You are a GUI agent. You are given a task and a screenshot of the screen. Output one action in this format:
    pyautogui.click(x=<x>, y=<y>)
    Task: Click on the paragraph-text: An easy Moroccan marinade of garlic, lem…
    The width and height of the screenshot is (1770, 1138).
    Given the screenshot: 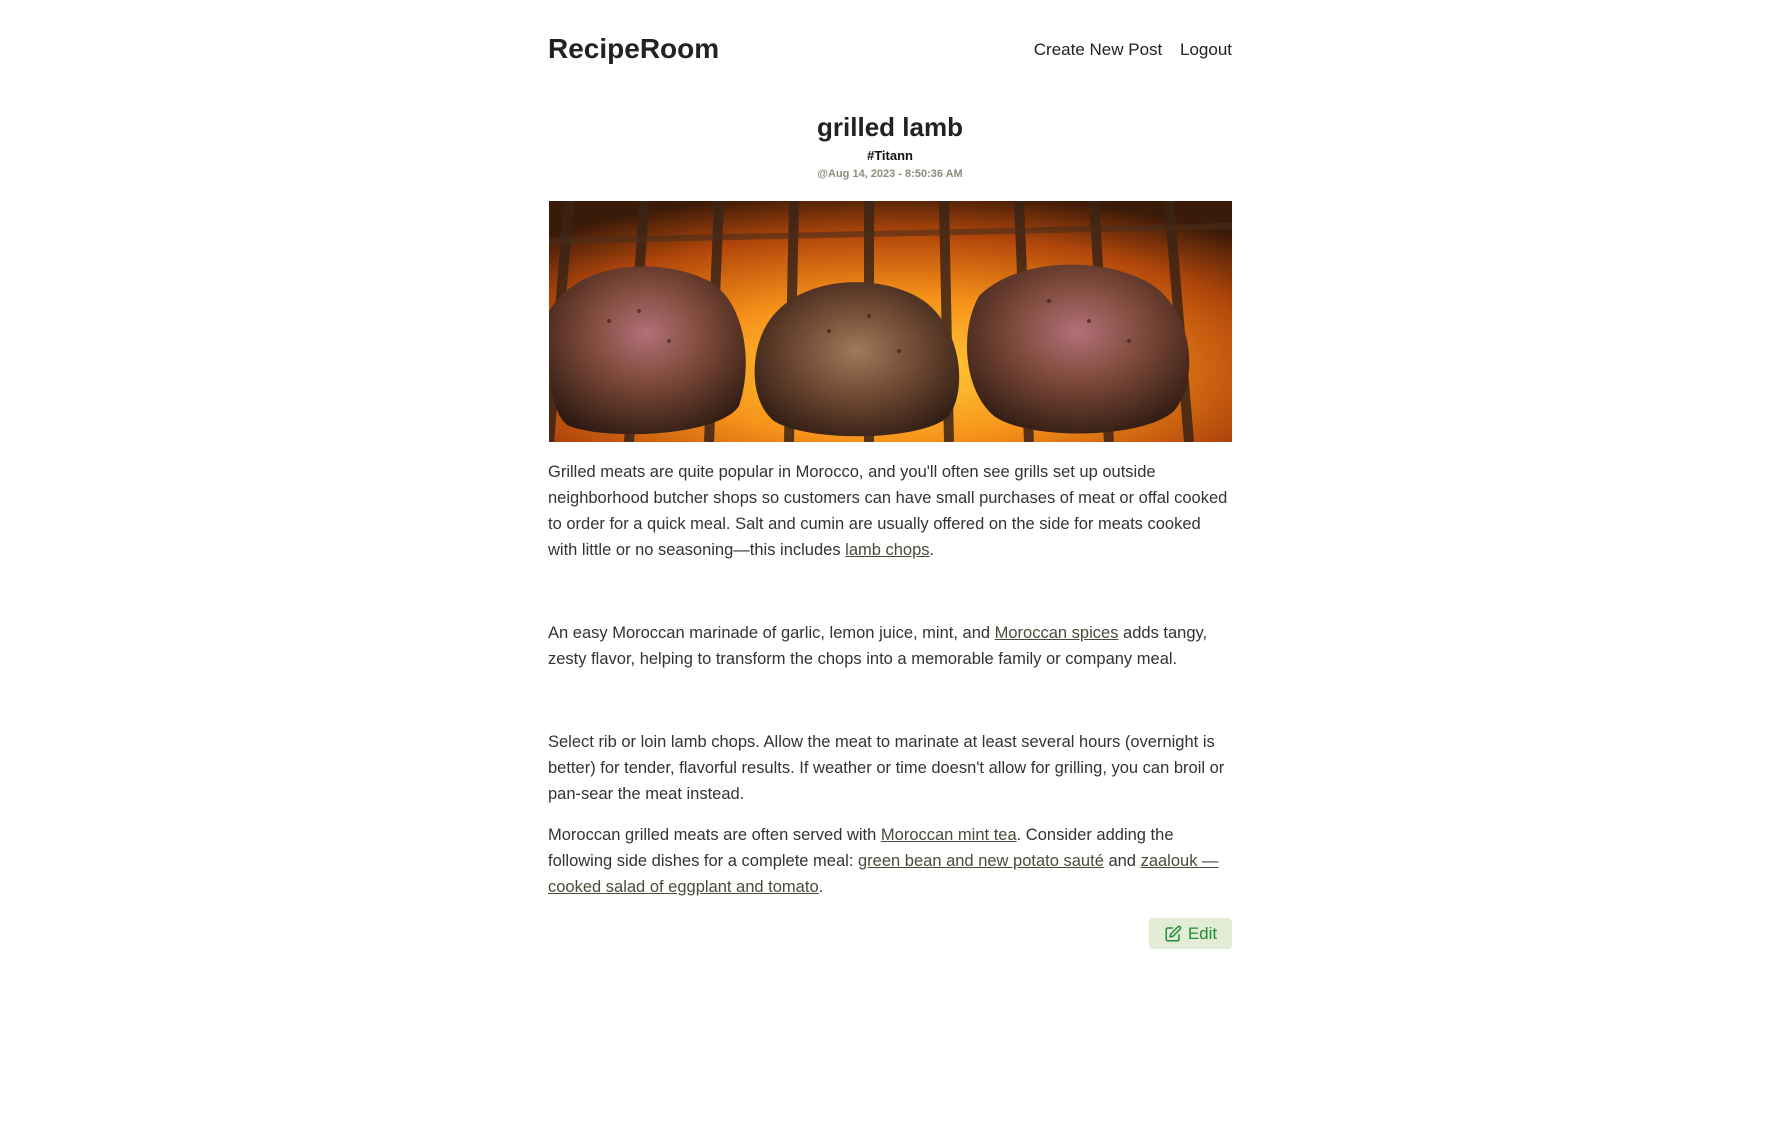 What is the action you would take?
    pyautogui.click(x=771, y=633)
    